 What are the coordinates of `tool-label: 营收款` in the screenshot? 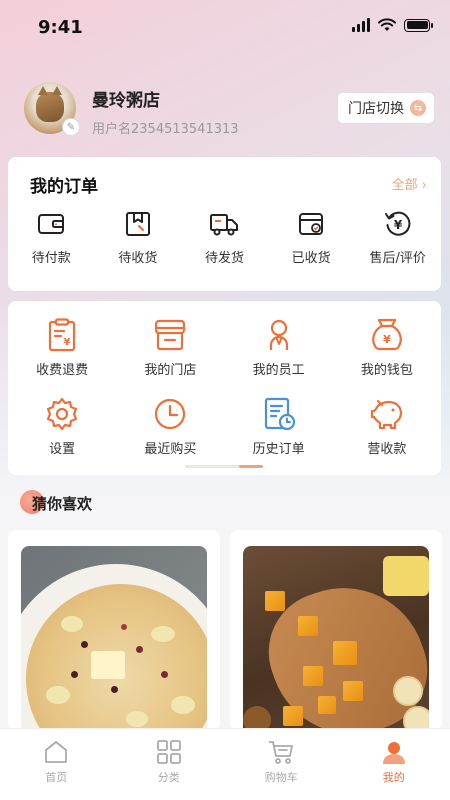 It's located at (387, 449).